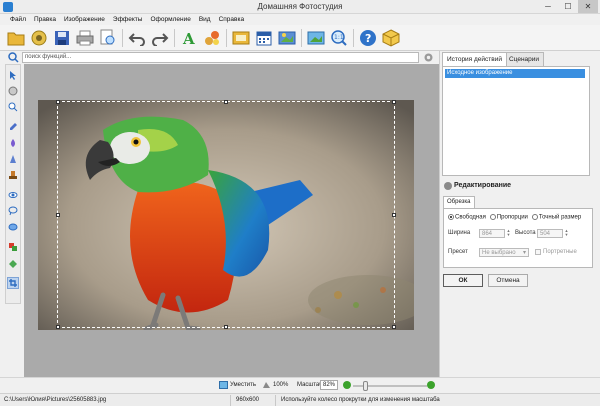  I want to click on menu-view: Вид, so click(205, 19).